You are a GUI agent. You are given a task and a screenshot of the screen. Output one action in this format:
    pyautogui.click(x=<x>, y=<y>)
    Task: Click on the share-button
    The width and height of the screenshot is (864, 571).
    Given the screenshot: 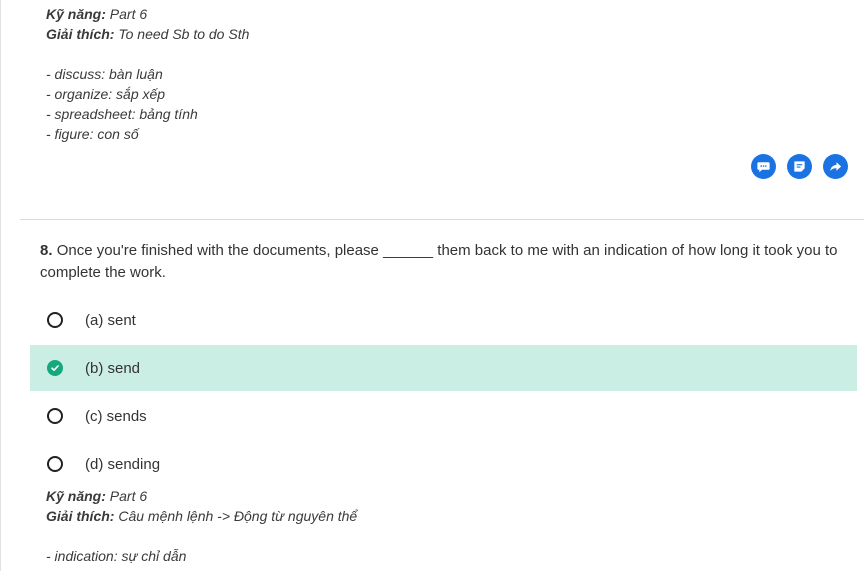 What is the action you would take?
    pyautogui.click(x=835, y=166)
    